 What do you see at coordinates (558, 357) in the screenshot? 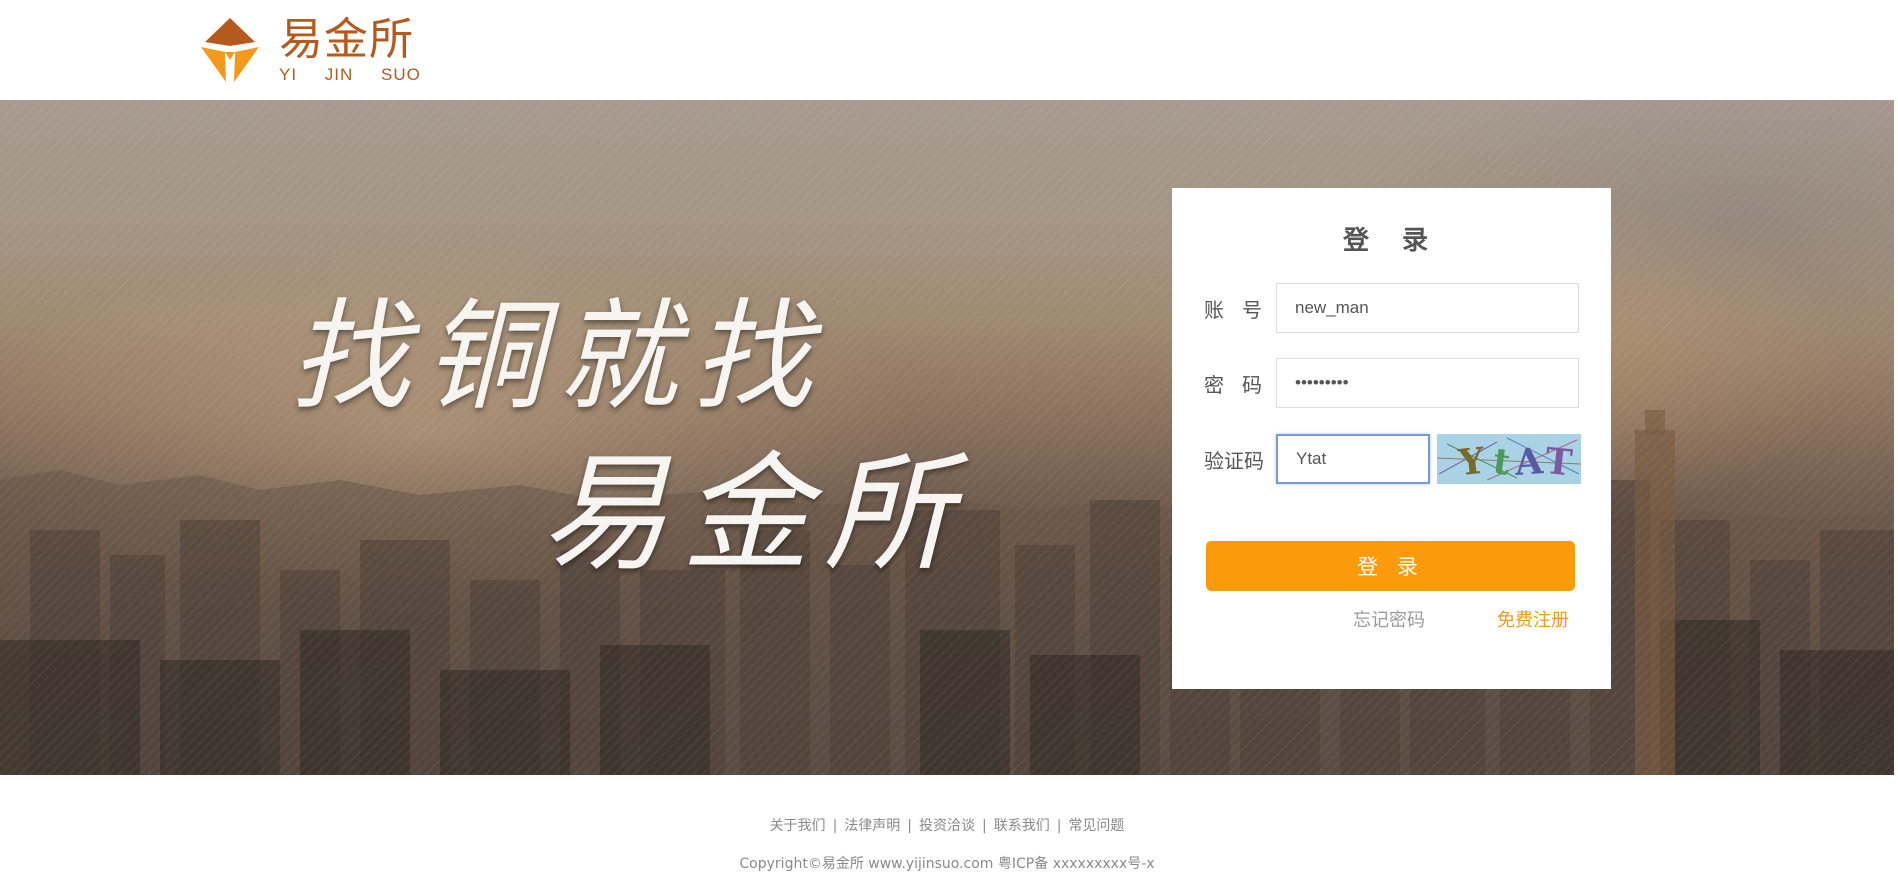
I see `slogan-line-1: 找铜就找` at bounding box center [558, 357].